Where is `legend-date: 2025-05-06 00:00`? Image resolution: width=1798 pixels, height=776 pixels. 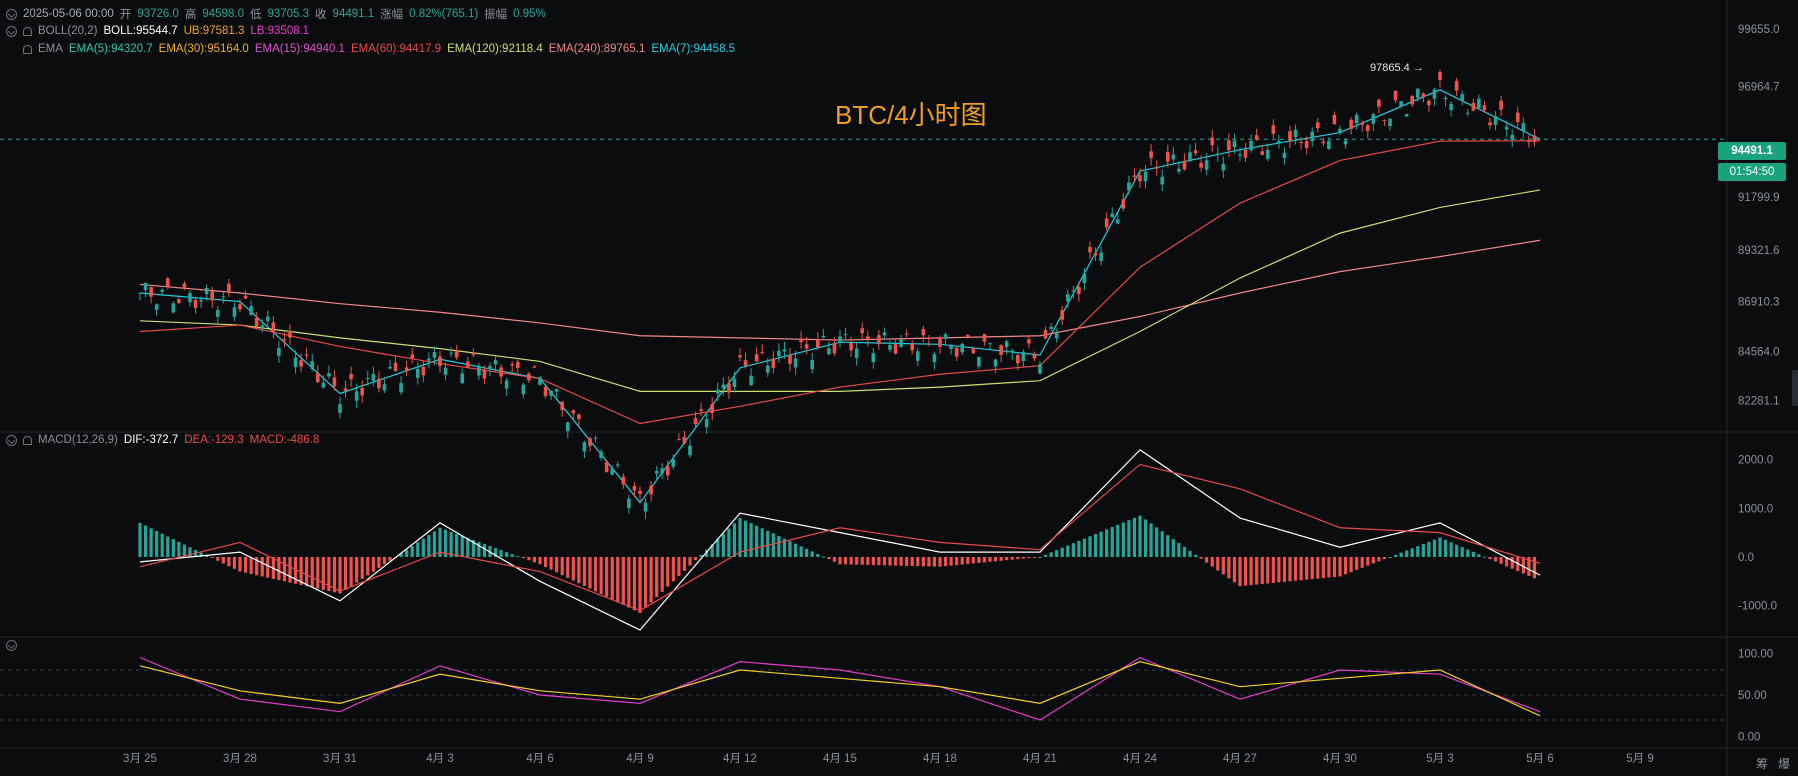
legend-date: 2025-05-06 00:00 is located at coordinates (68, 14).